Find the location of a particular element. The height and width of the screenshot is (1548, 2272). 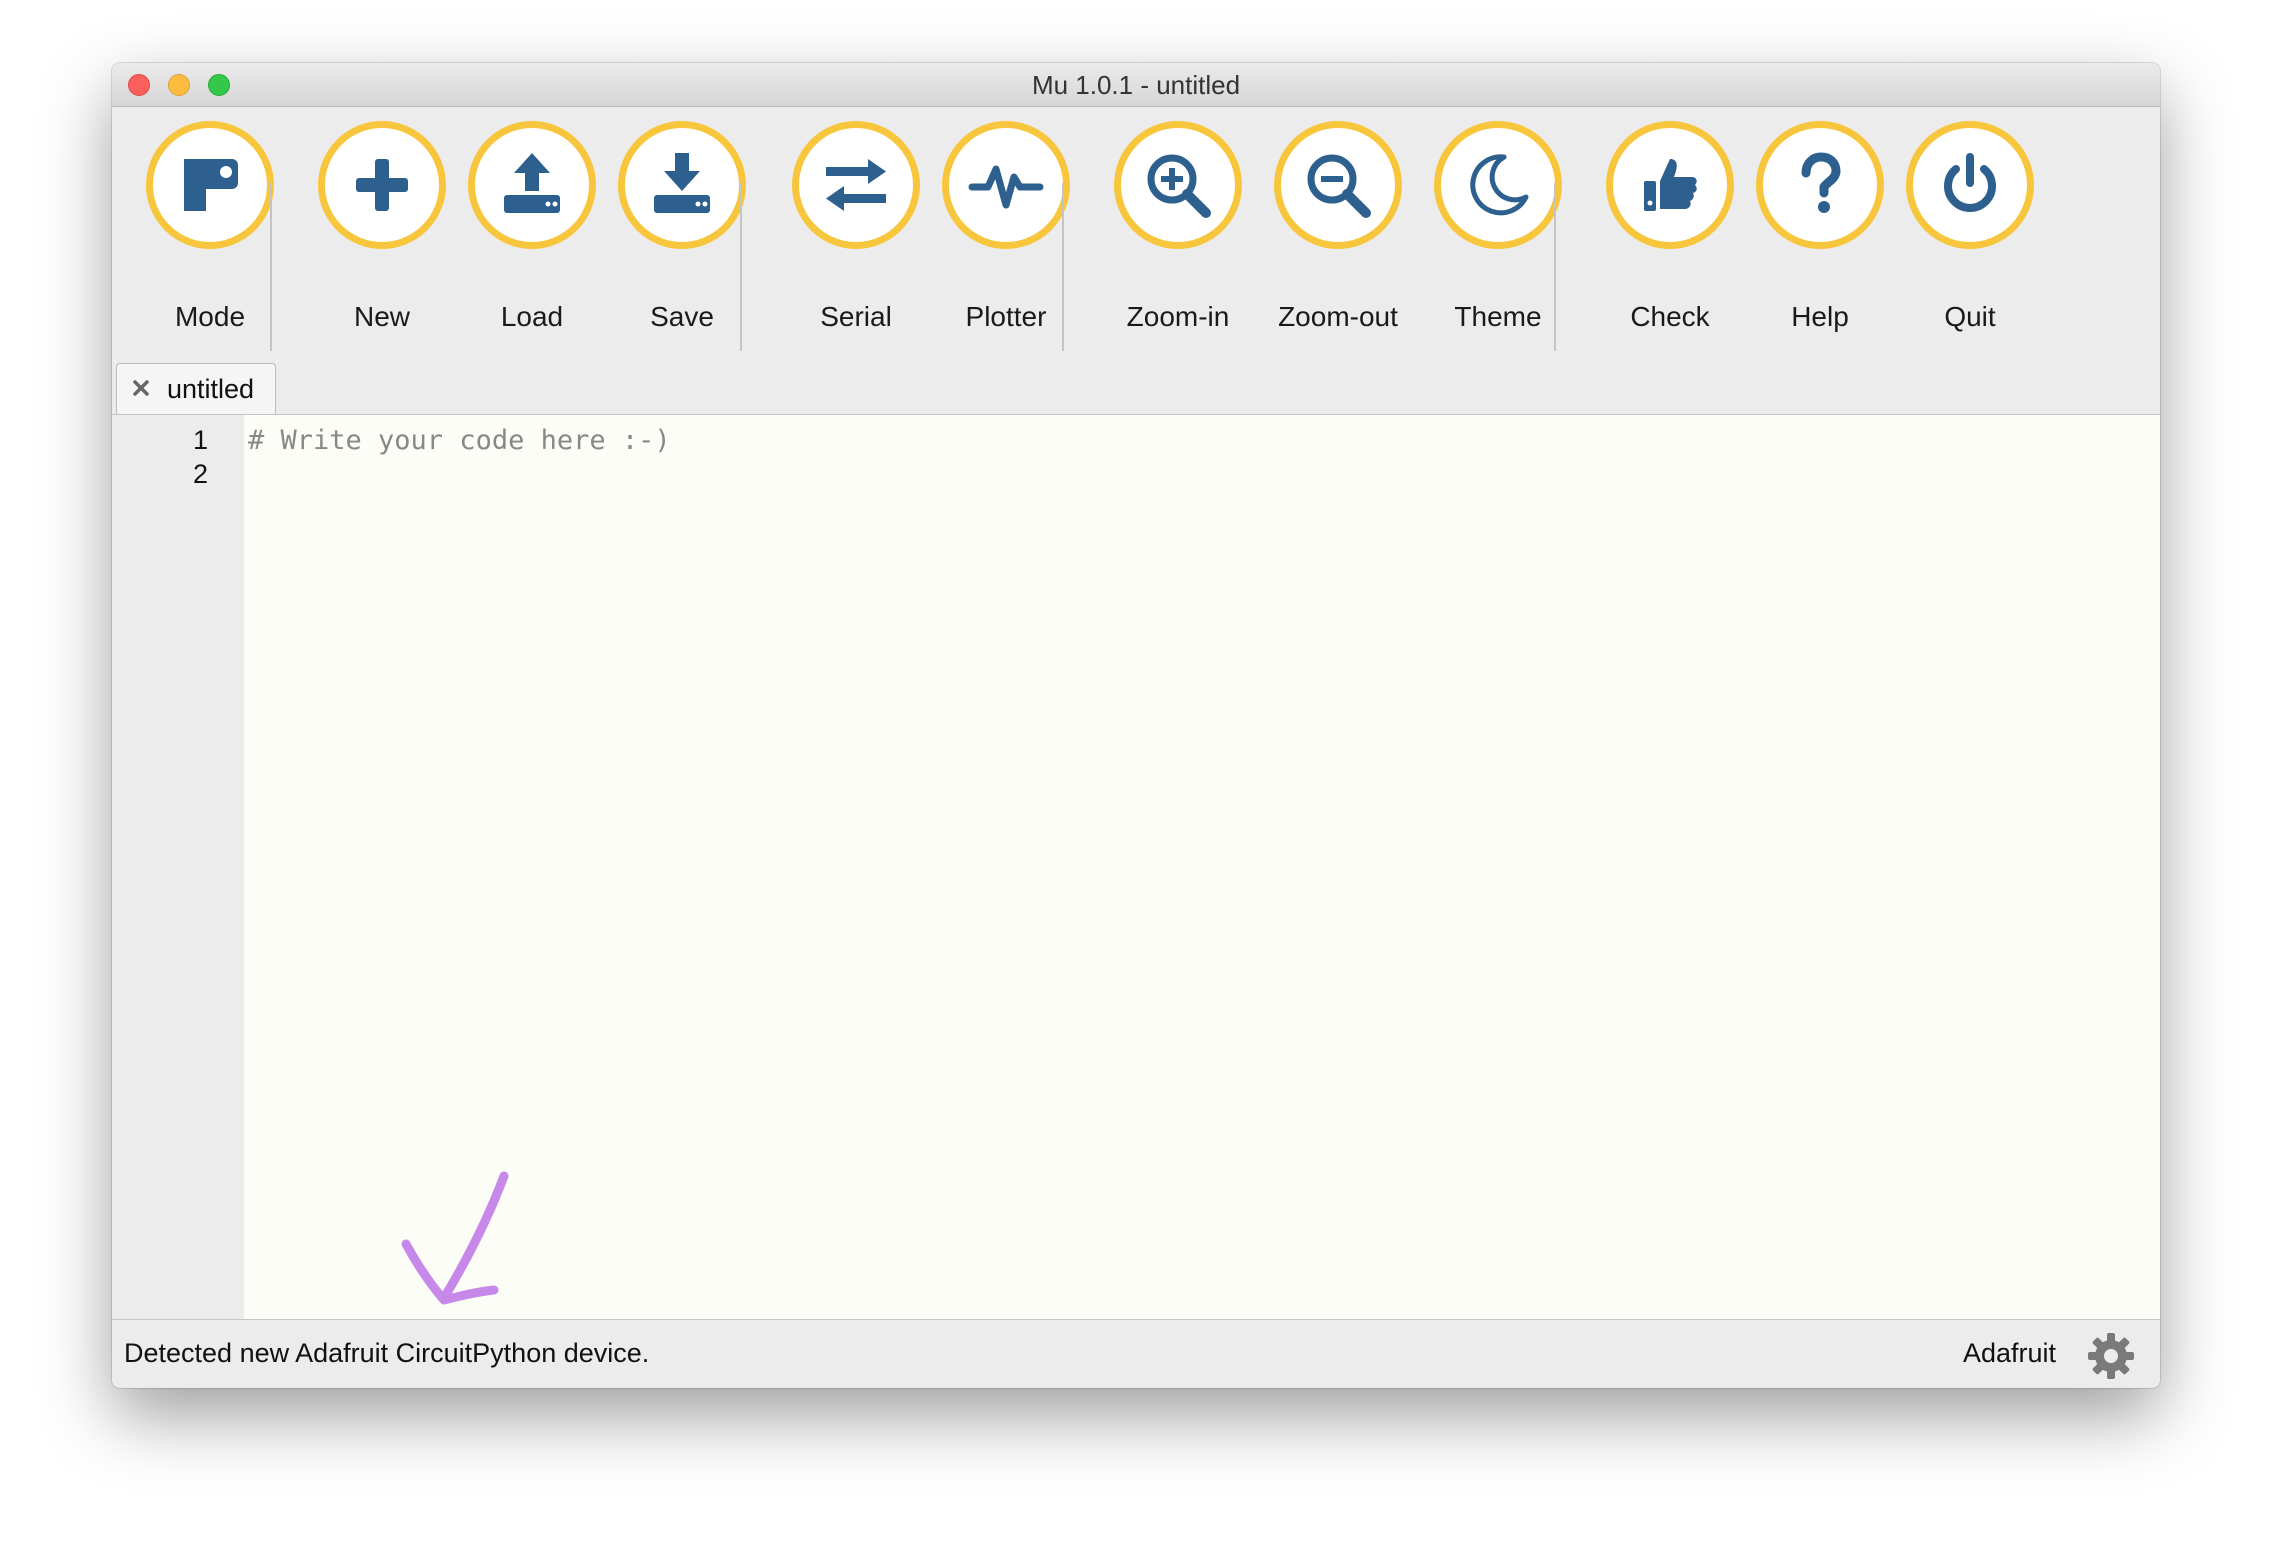

upload-icon is located at coordinates (532, 183).